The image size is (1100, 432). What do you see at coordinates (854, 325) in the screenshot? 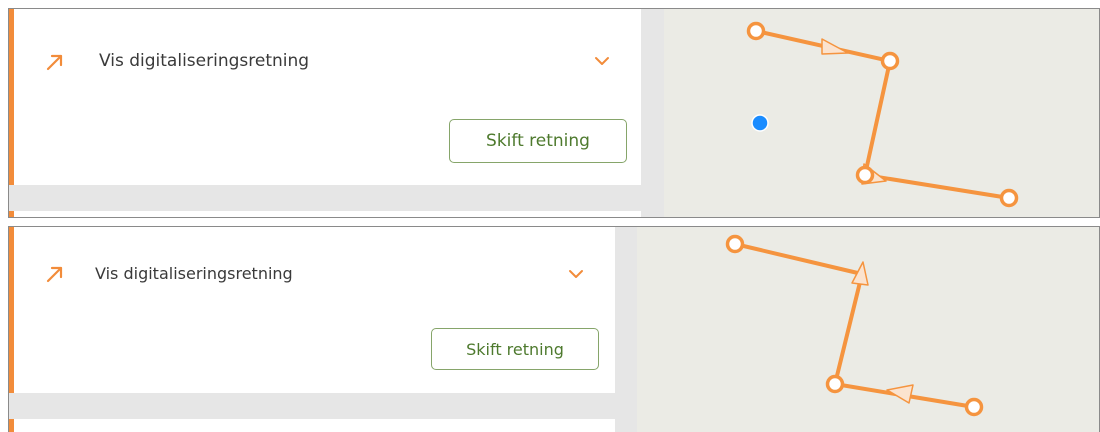
I see `line-feature` at bounding box center [854, 325].